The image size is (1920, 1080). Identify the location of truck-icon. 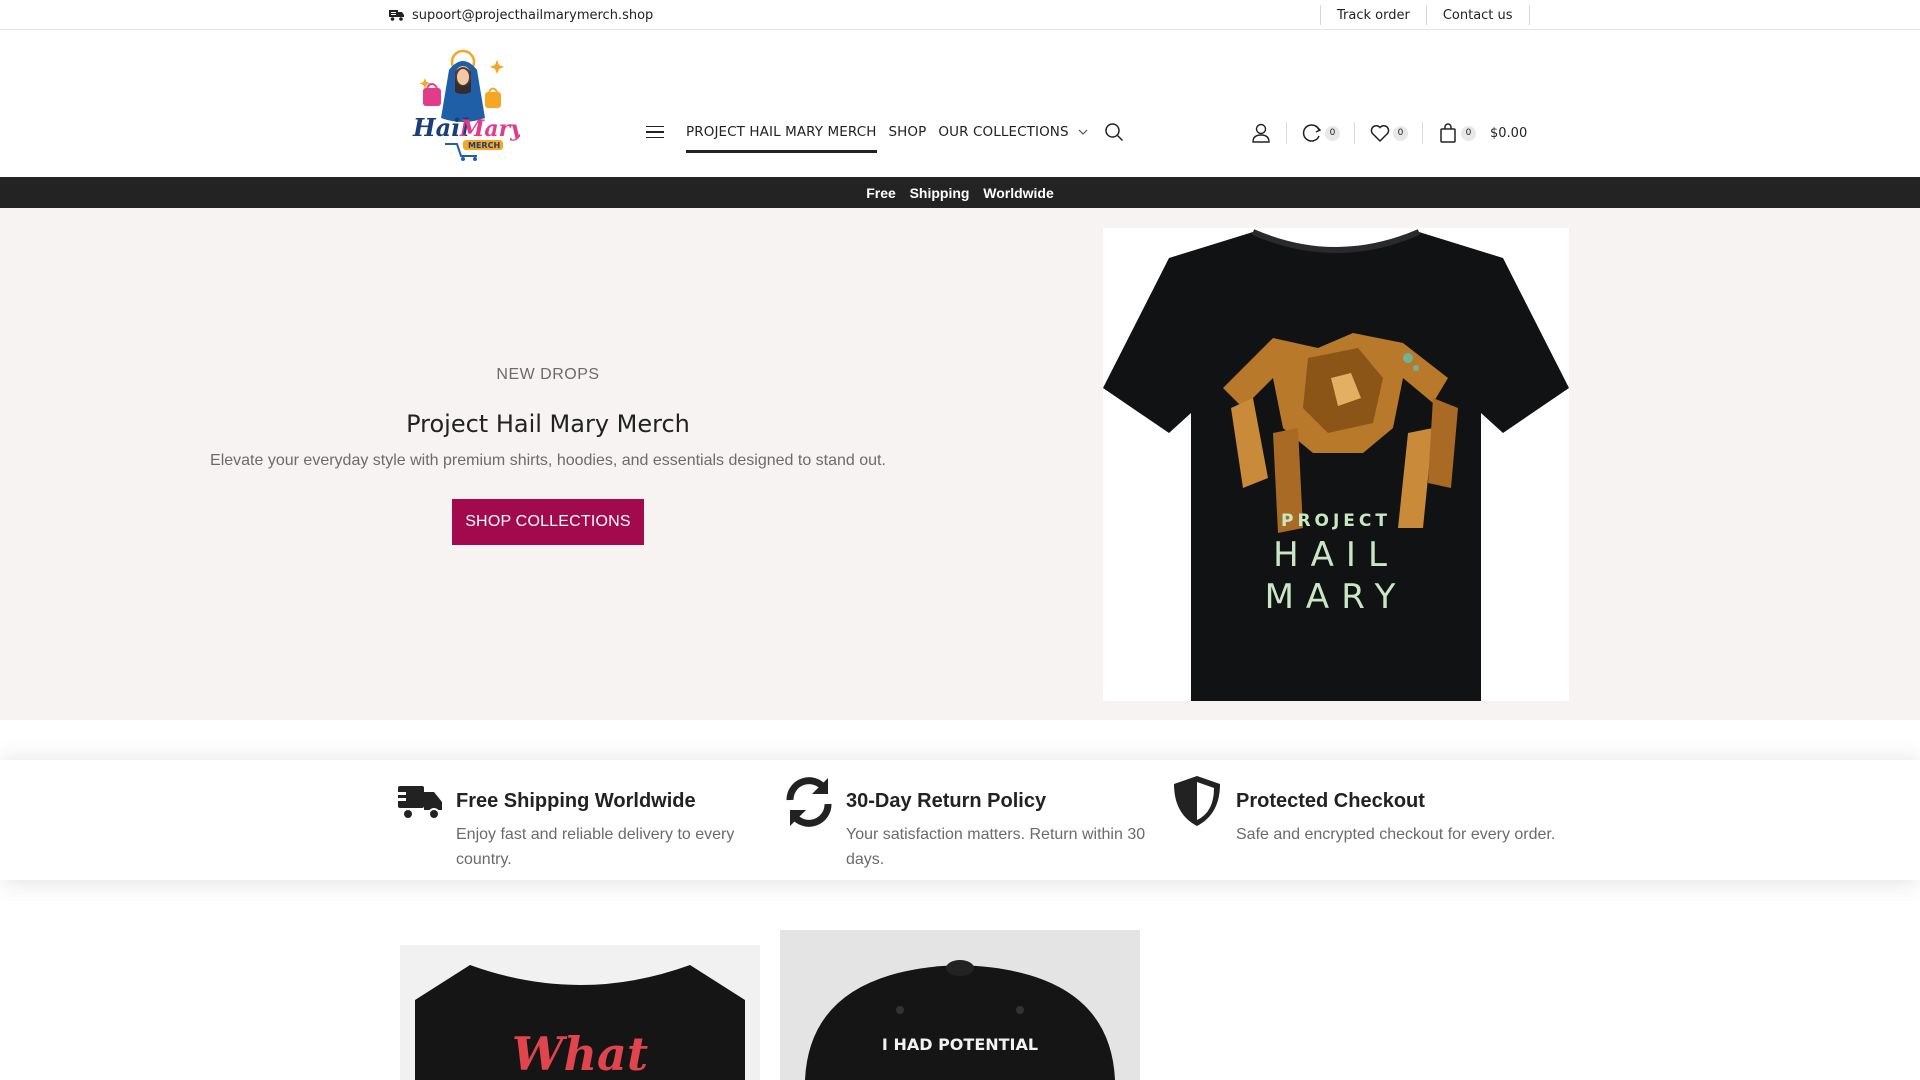
(417, 803).